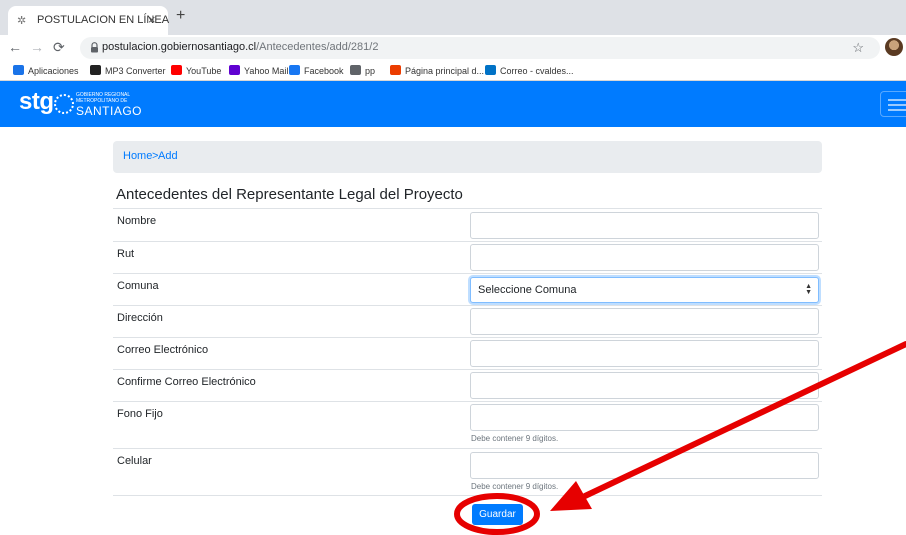 This screenshot has height=535, width=906. I want to click on bookmark-item: Facebook, so click(316, 71).